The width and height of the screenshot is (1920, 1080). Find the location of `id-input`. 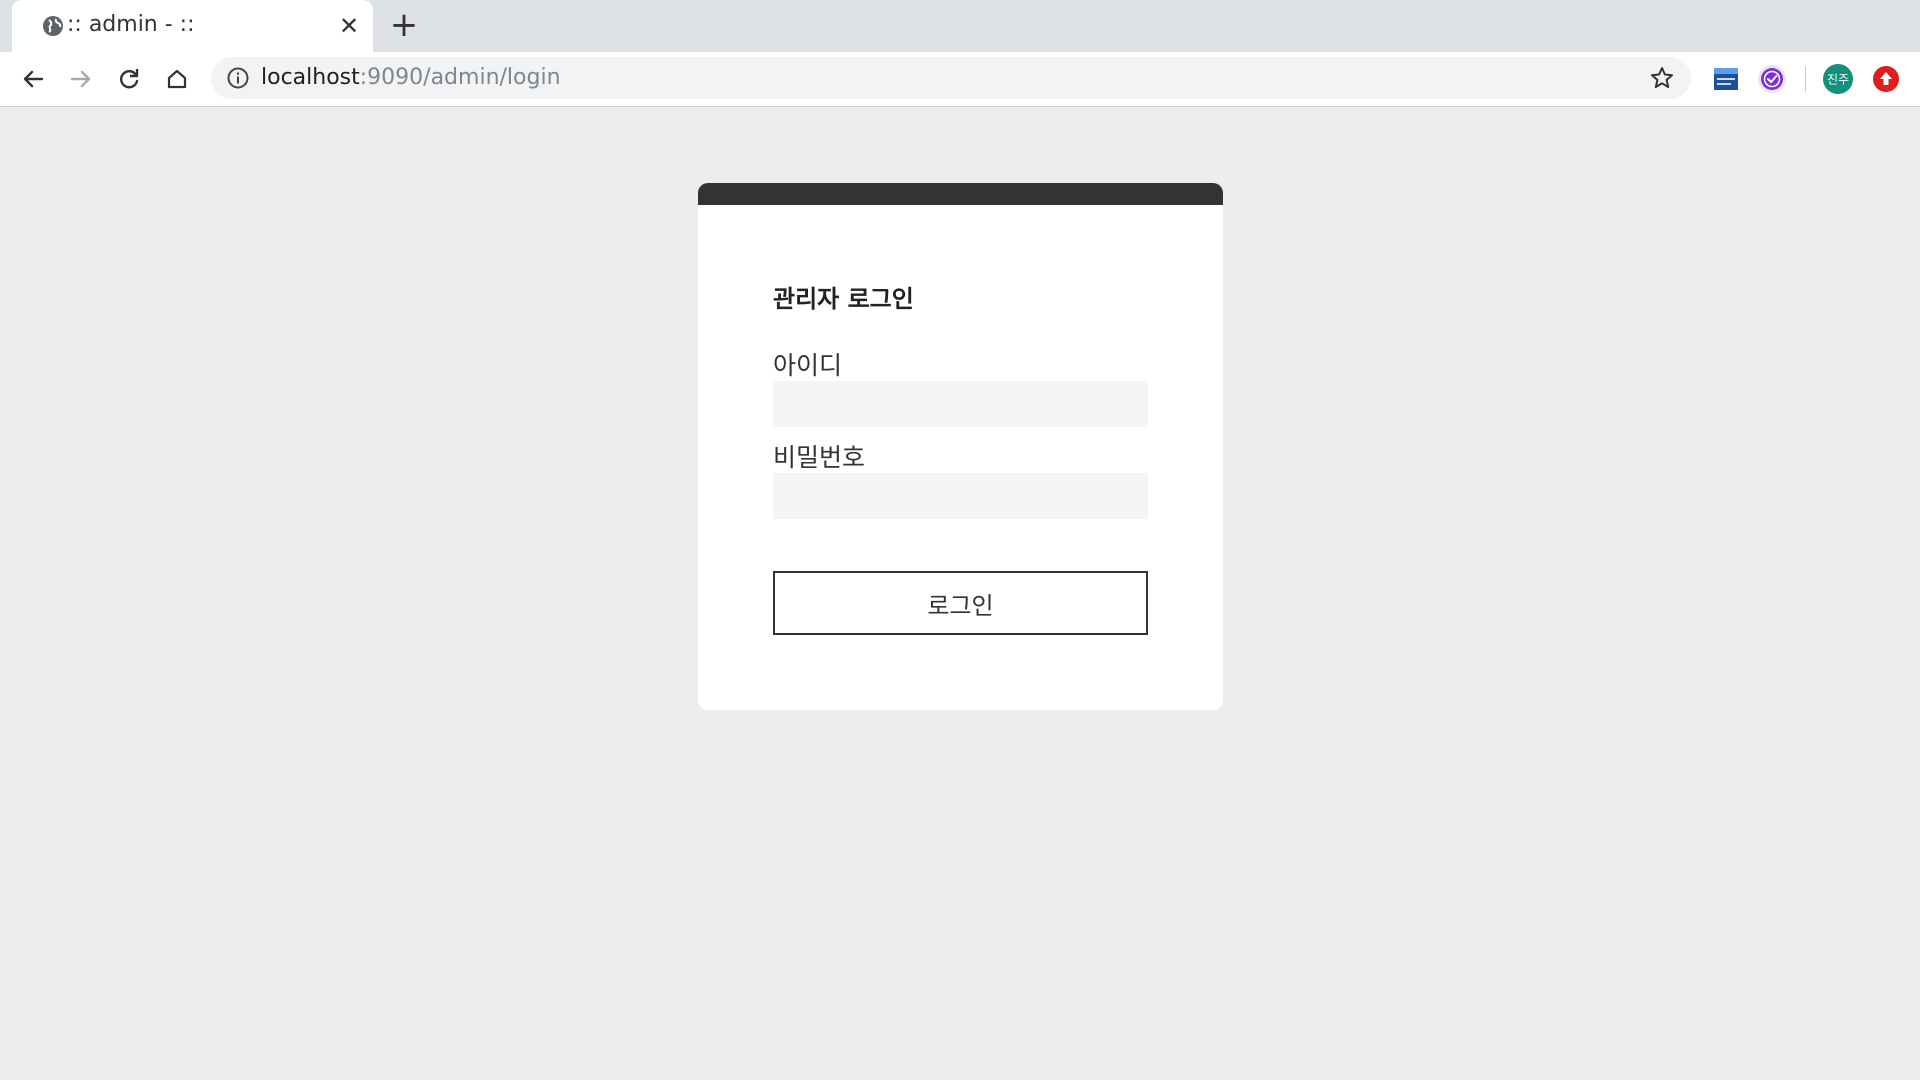

id-input is located at coordinates (960, 404).